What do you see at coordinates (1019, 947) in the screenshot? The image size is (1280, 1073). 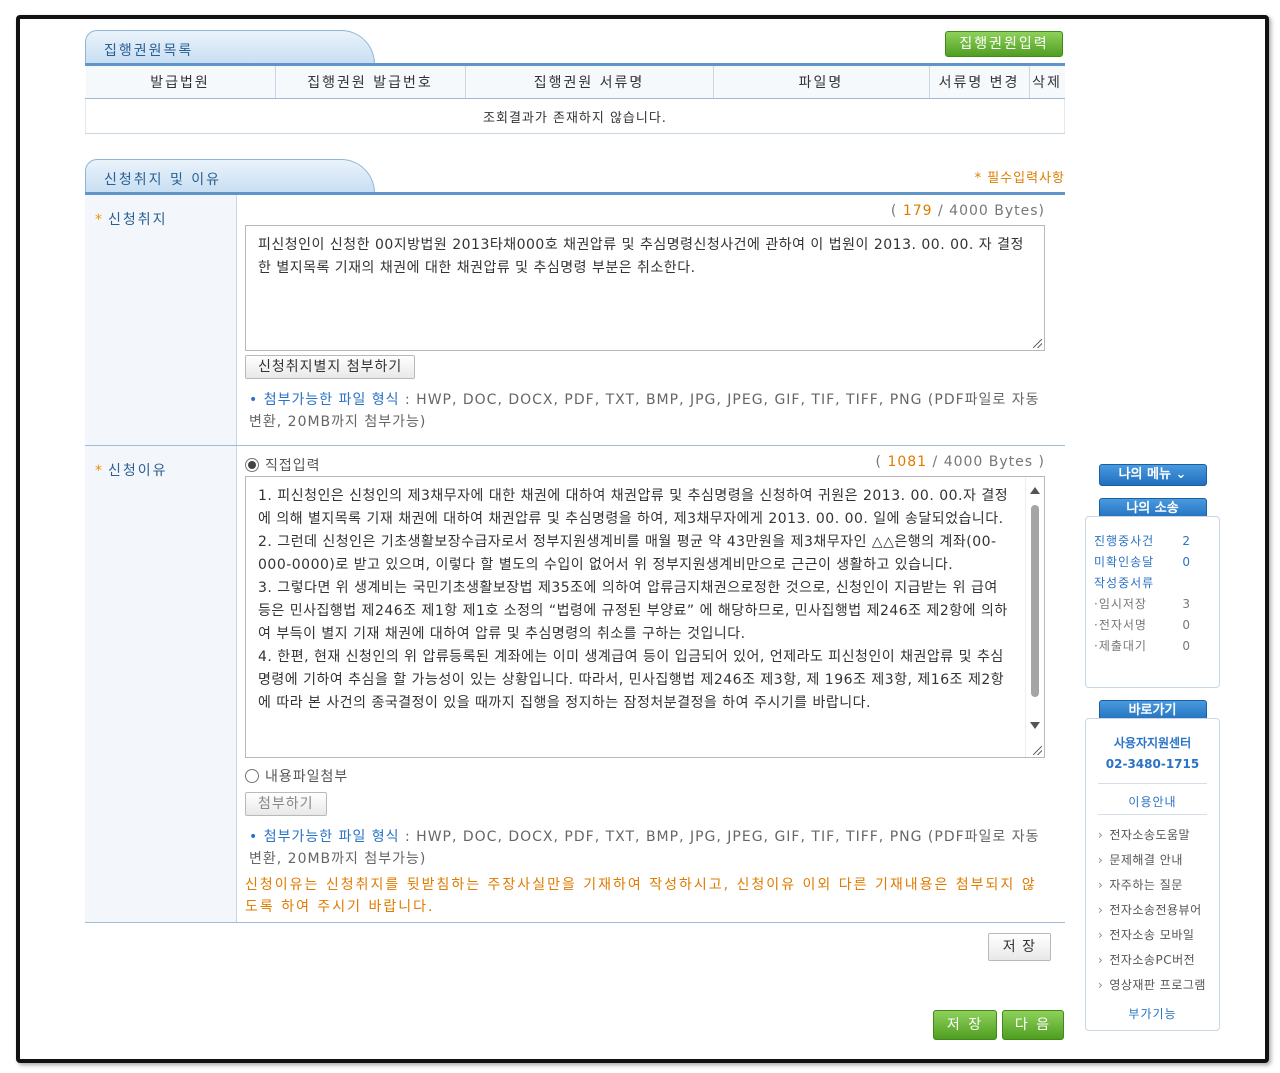 I see `section-save-button: 저 장` at bounding box center [1019, 947].